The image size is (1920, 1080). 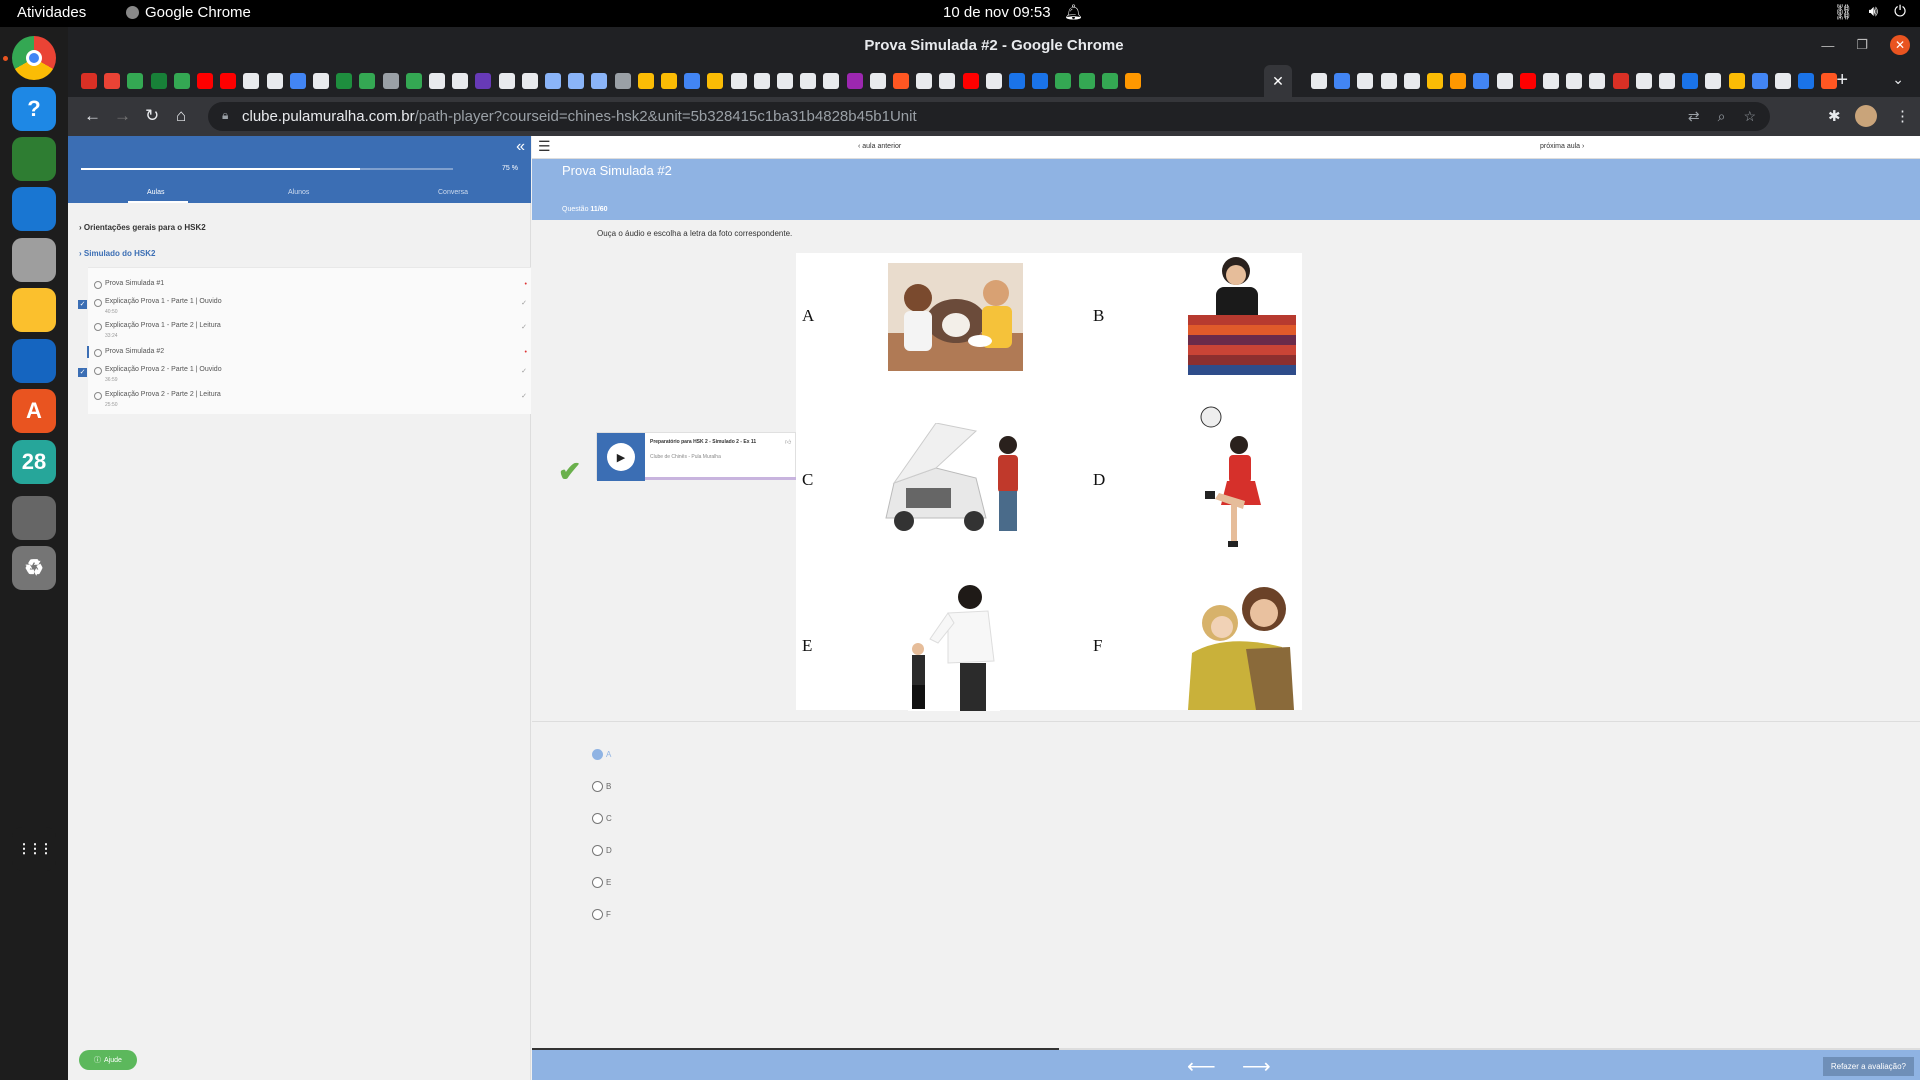 What do you see at coordinates (51, 12) in the screenshot?
I see `activities-button: Atividades` at bounding box center [51, 12].